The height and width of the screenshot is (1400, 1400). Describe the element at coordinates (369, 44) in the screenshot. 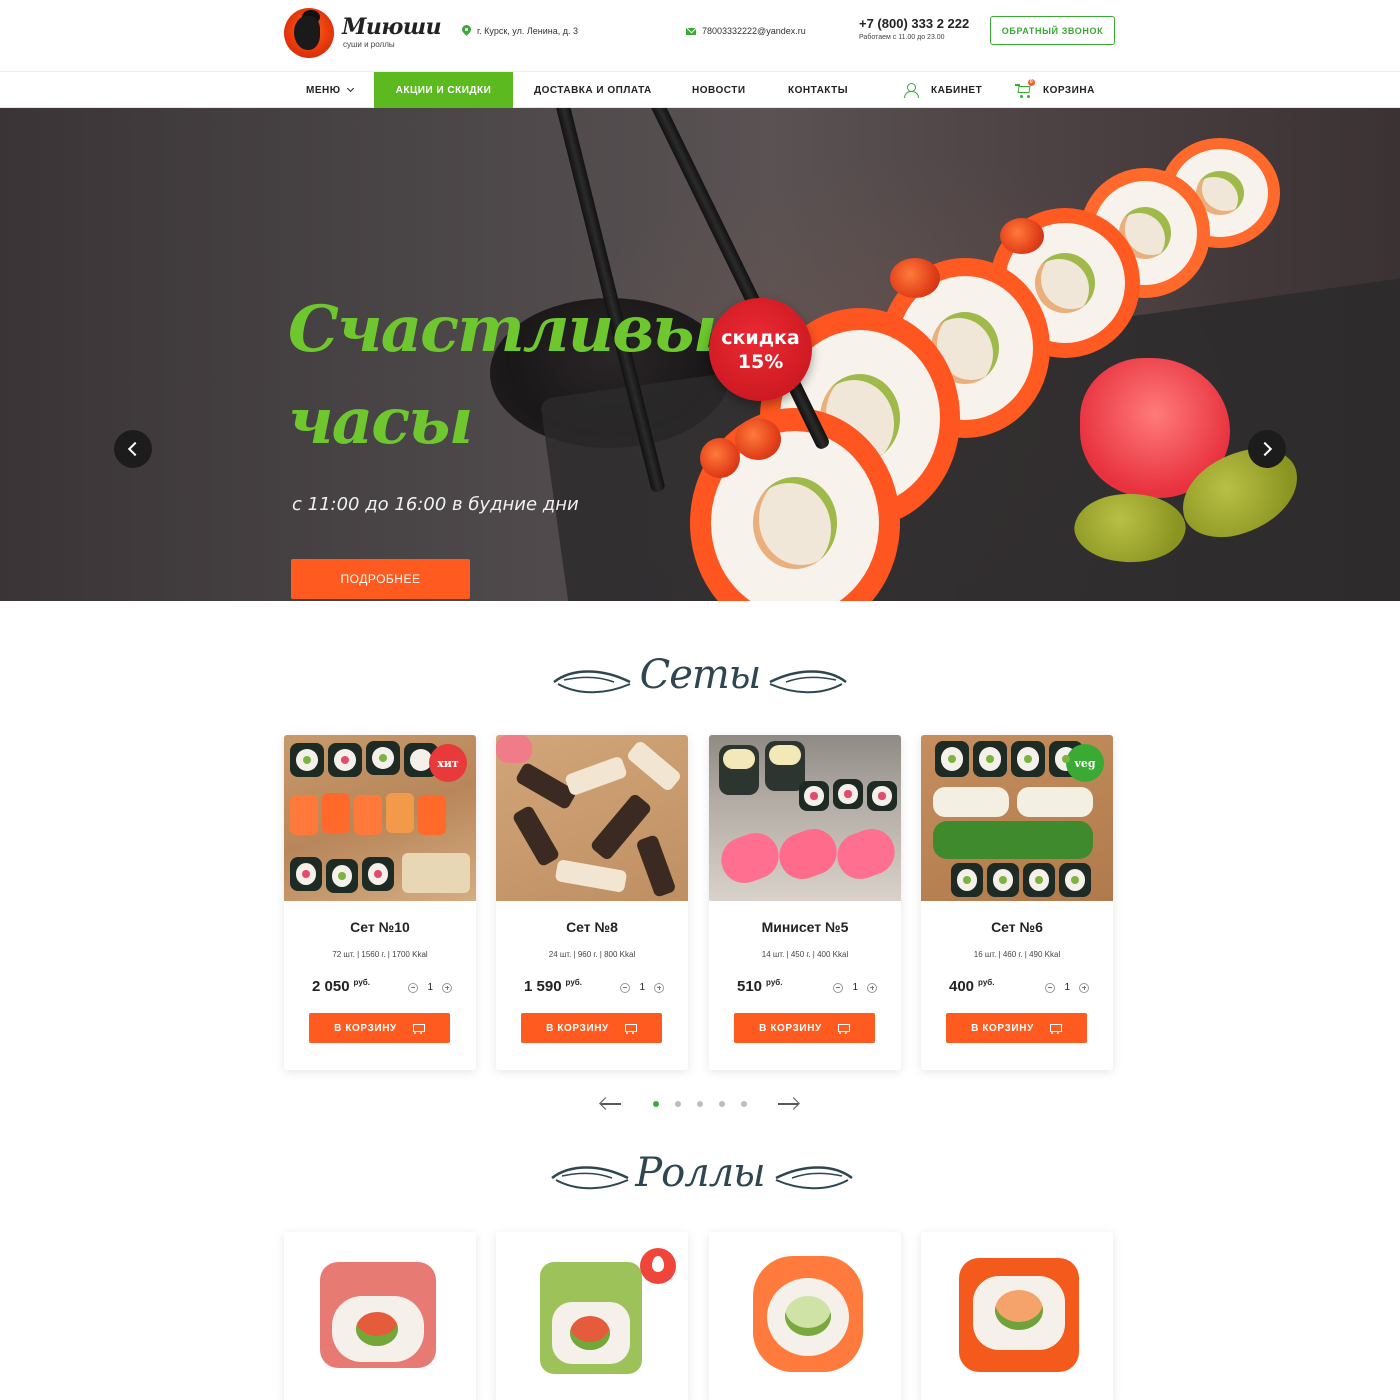

I see `brand-tagline: суши и роллы` at that location.